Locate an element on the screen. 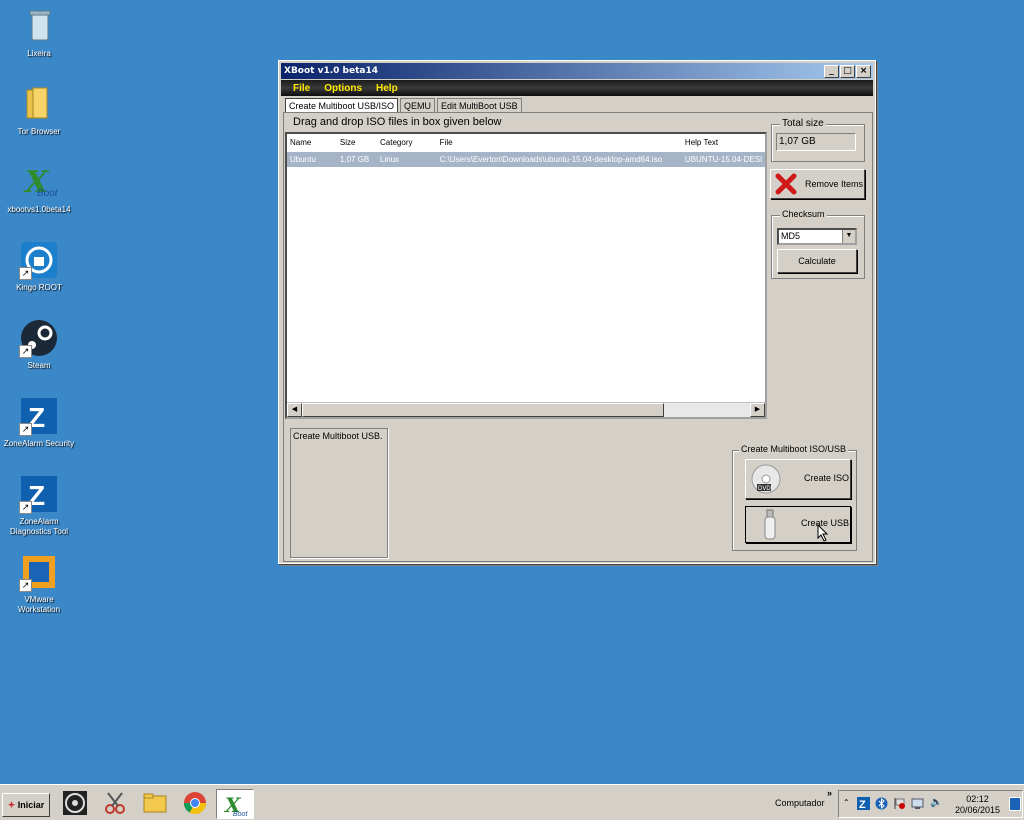  desktop-icon-label: Kingo ROOT is located at coordinates (39, 287).